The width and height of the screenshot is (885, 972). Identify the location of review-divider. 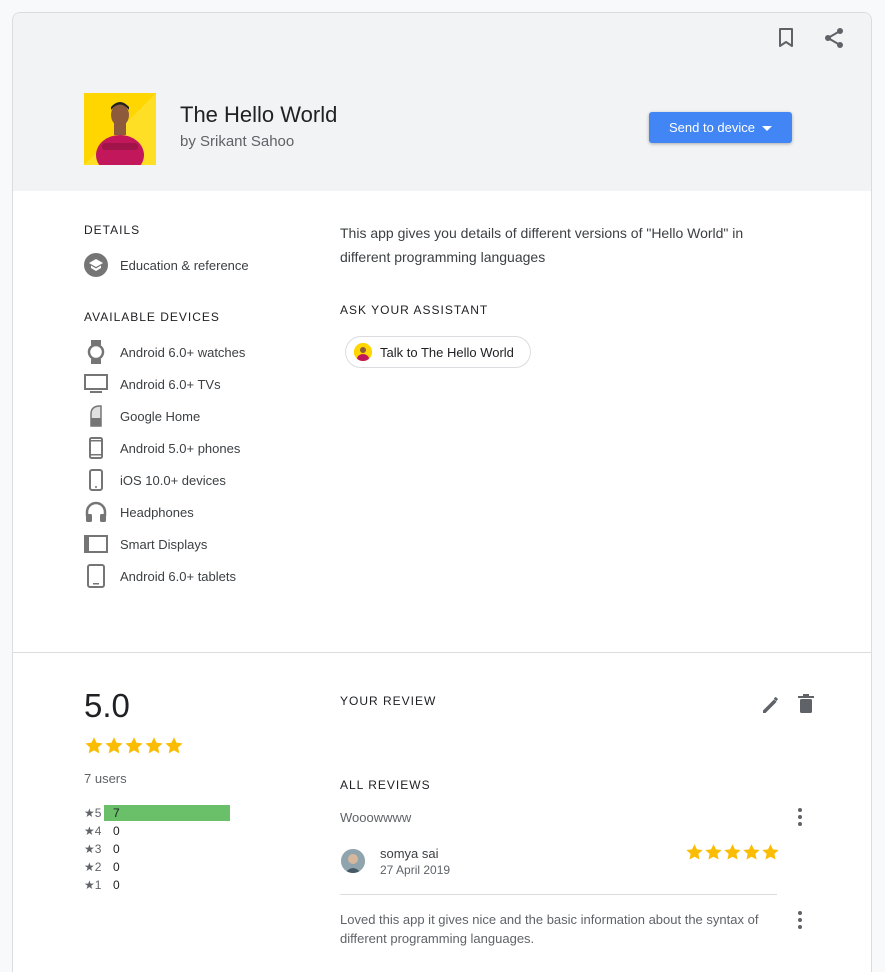
(558, 894).